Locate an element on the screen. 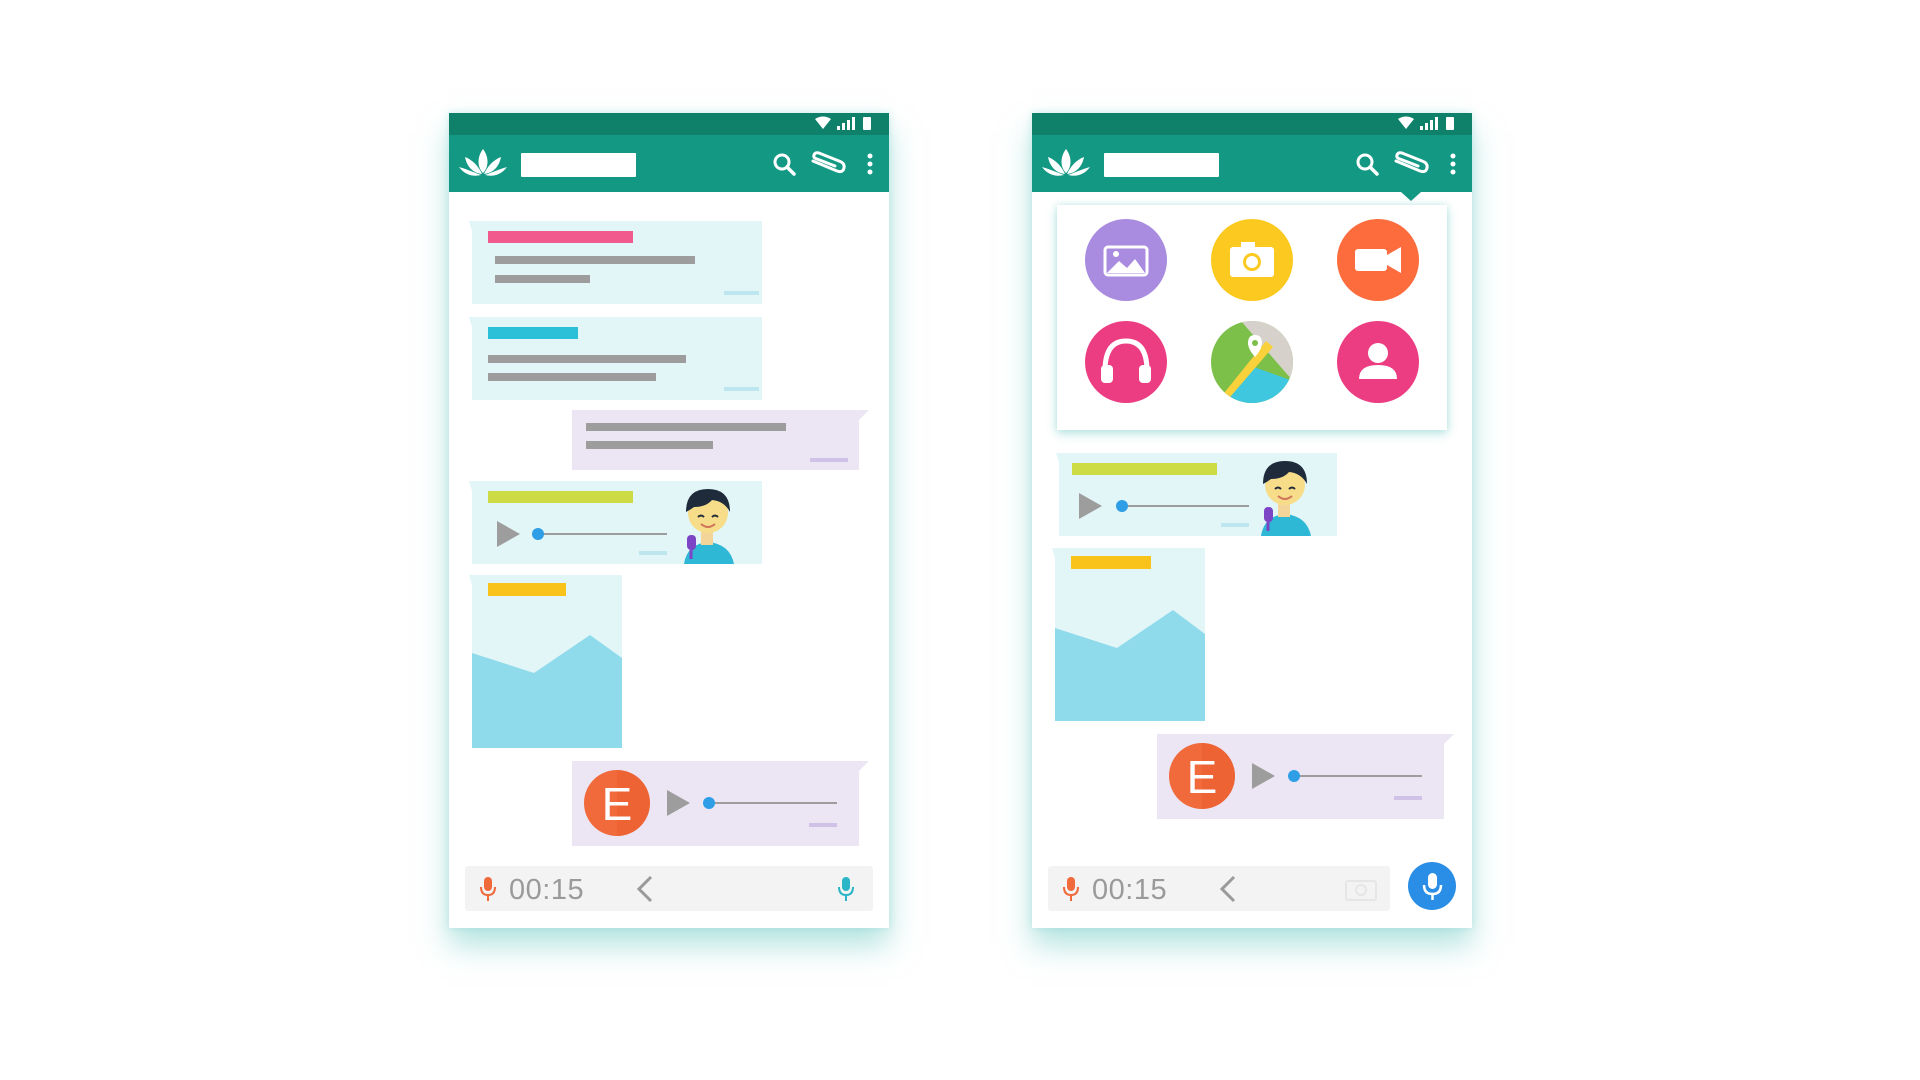 Image resolution: width=1920 pixels, height=1080 pixels. audio-icon is located at coordinates (1126, 362).